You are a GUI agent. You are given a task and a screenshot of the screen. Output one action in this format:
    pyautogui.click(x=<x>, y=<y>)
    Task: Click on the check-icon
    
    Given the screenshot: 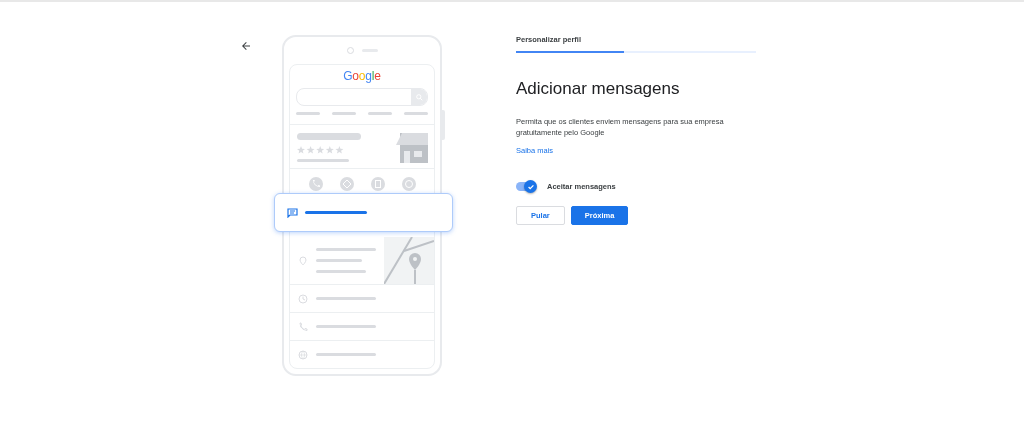 What is the action you would take?
    pyautogui.click(x=530, y=186)
    